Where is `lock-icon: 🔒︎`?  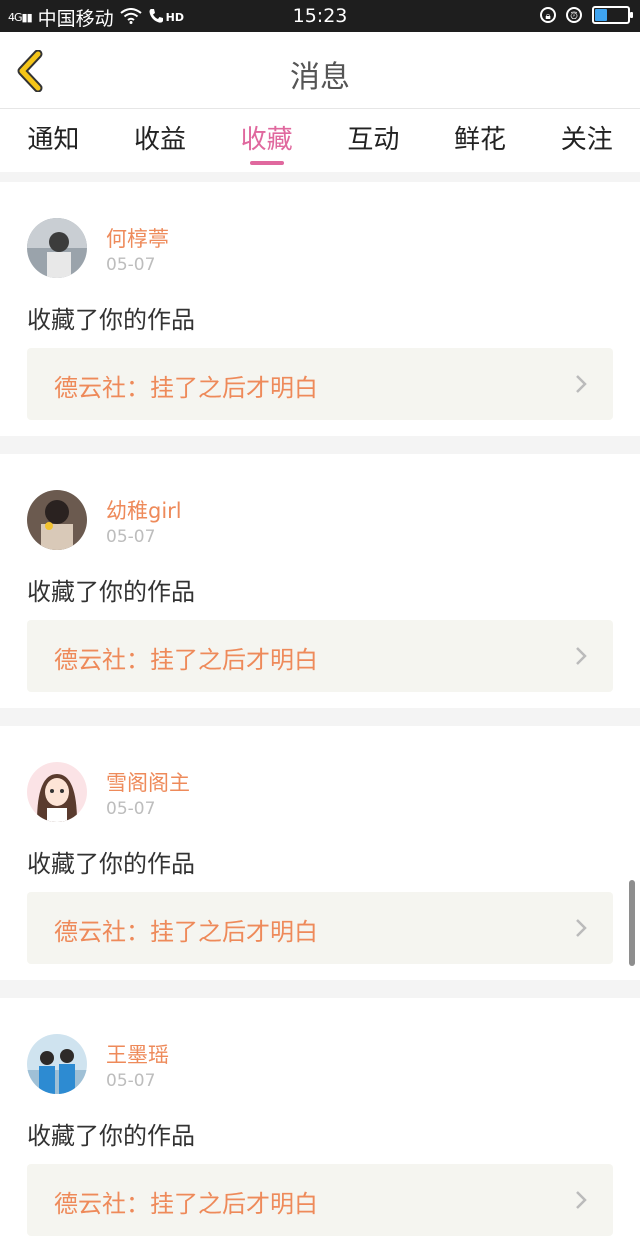
lock-icon: 🔒︎ is located at coordinates (548, 15).